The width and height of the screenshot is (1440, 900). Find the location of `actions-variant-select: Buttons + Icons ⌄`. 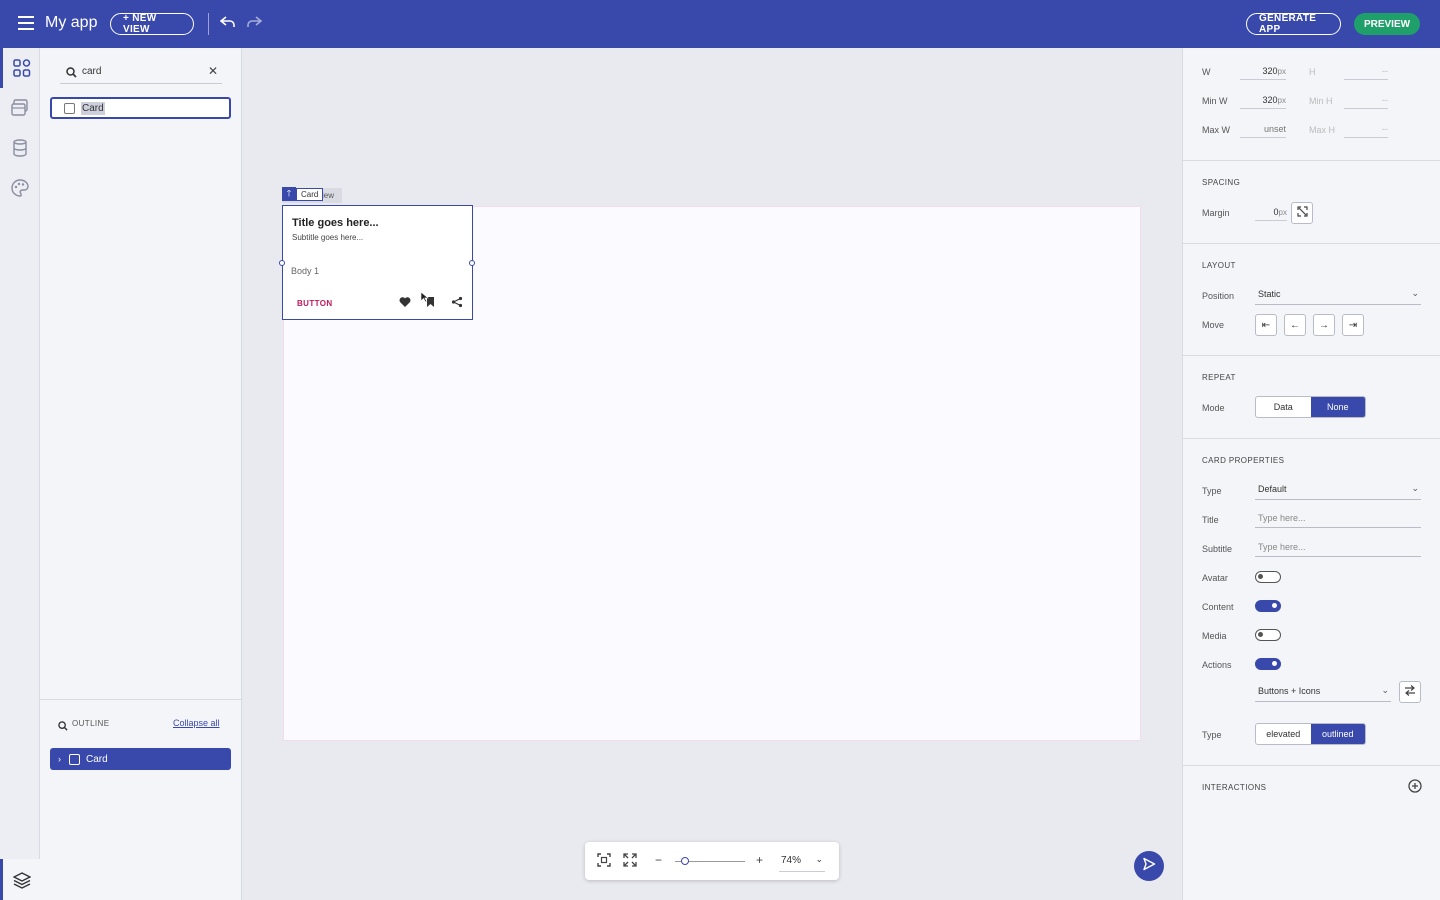

actions-variant-select: Buttons + Icons ⌄ is located at coordinates (1323, 693).